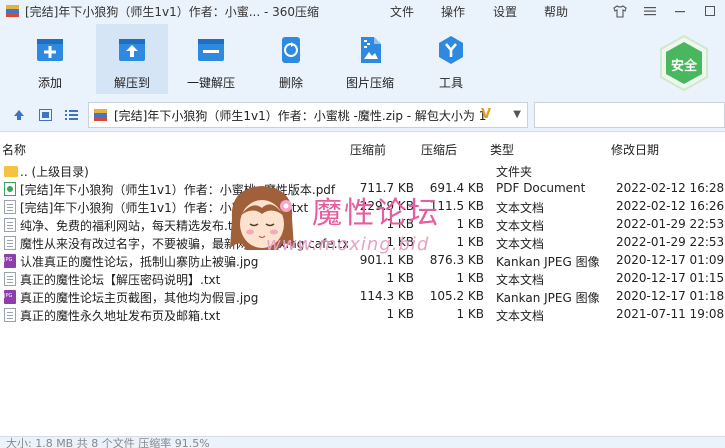 Image resolution: width=725 pixels, height=448 pixels. I want to click on col-size: 压缩前, so click(368, 149).